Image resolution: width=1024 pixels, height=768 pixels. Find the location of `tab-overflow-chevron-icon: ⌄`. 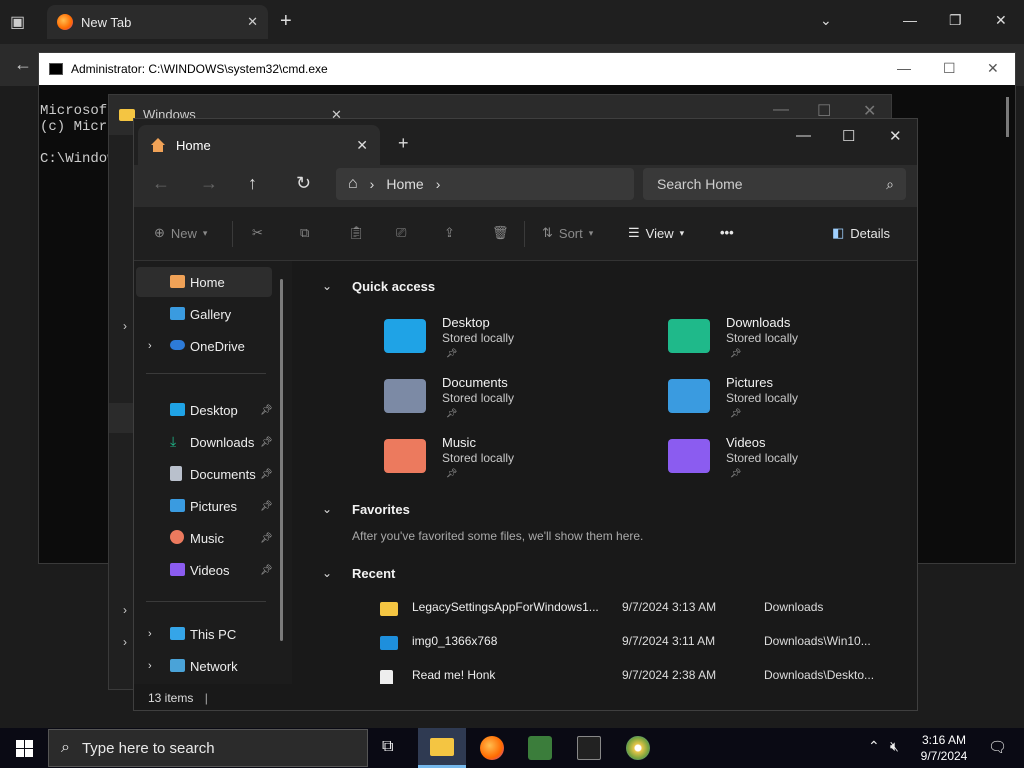

tab-overflow-chevron-icon: ⌄ is located at coordinates (826, 20).